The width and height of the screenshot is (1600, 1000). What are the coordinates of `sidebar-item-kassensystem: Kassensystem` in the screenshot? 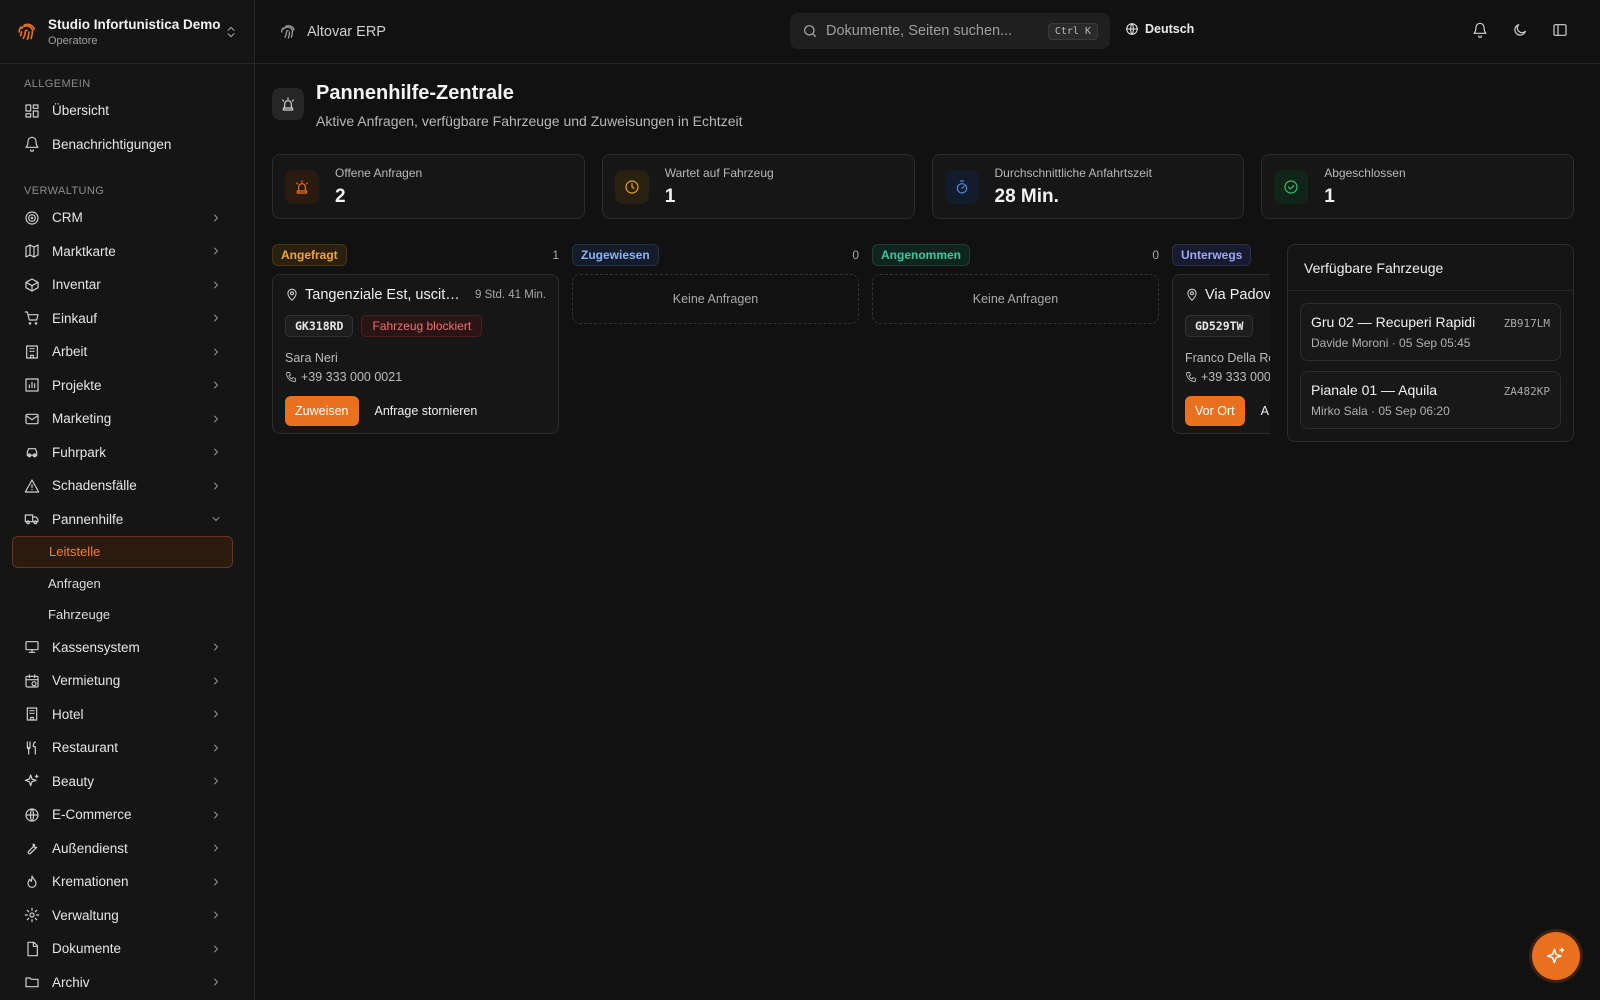 It's located at (127, 648).